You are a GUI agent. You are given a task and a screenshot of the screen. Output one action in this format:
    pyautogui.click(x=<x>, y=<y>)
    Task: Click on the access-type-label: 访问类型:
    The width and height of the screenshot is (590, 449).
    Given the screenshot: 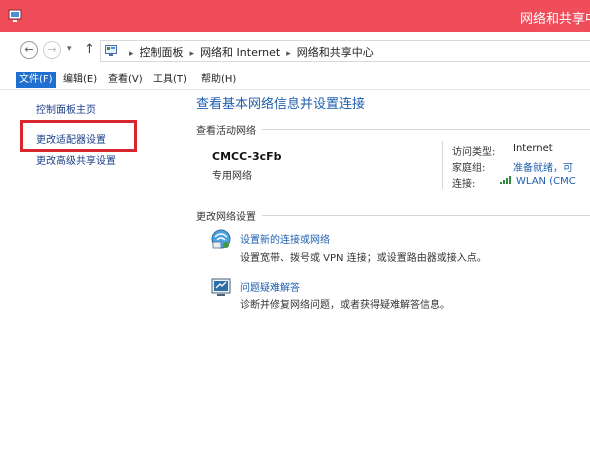 What is the action you would take?
    pyautogui.click(x=474, y=152)
    